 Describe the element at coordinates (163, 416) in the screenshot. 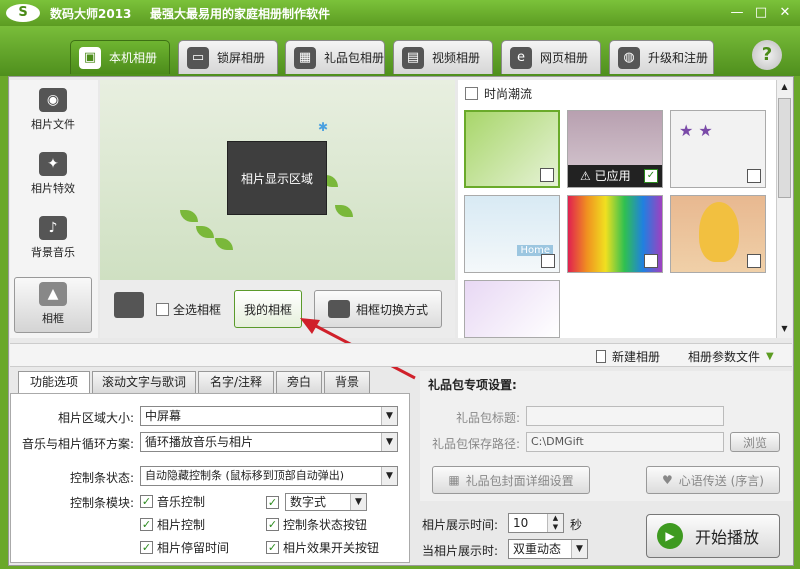

I see `select-value: 中屏幕` at that location.